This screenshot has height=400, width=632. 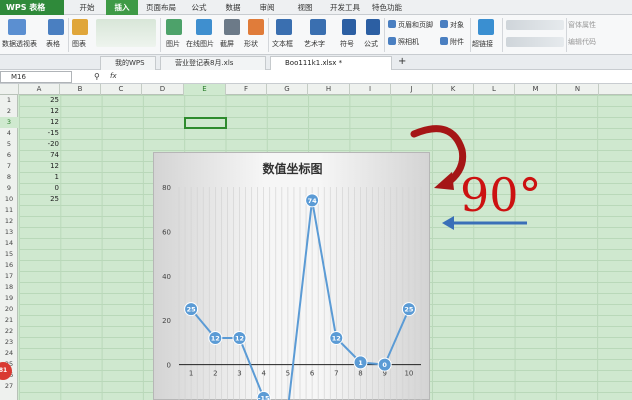 What do you see at coordinates (9, 243) in the screenshot?
I see `row-header: 14` at bounding box center [9, 243].